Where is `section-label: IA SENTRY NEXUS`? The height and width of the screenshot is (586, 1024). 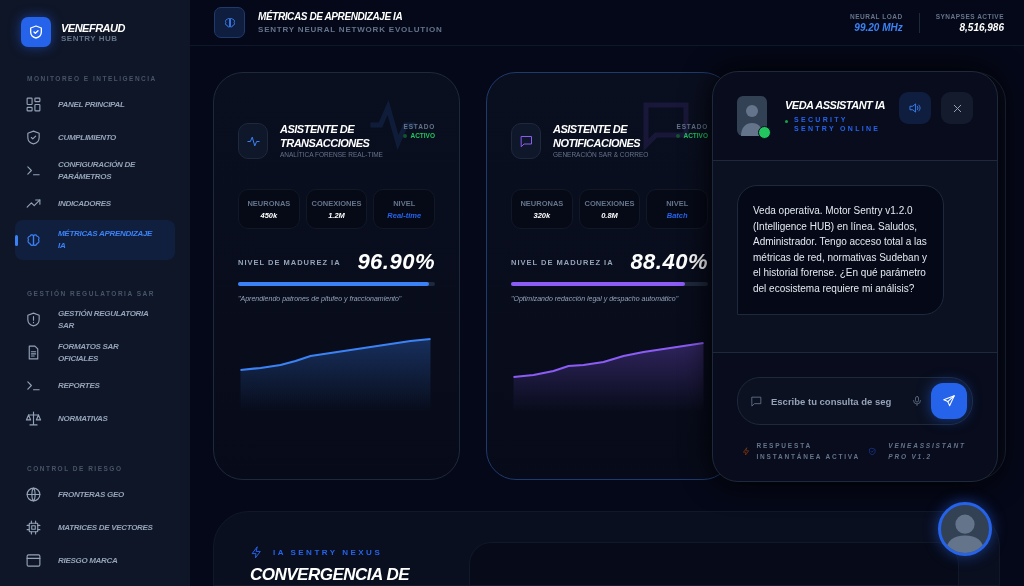
section-label: IA SENTRY NEXUS is located at coordinates (328, 552).